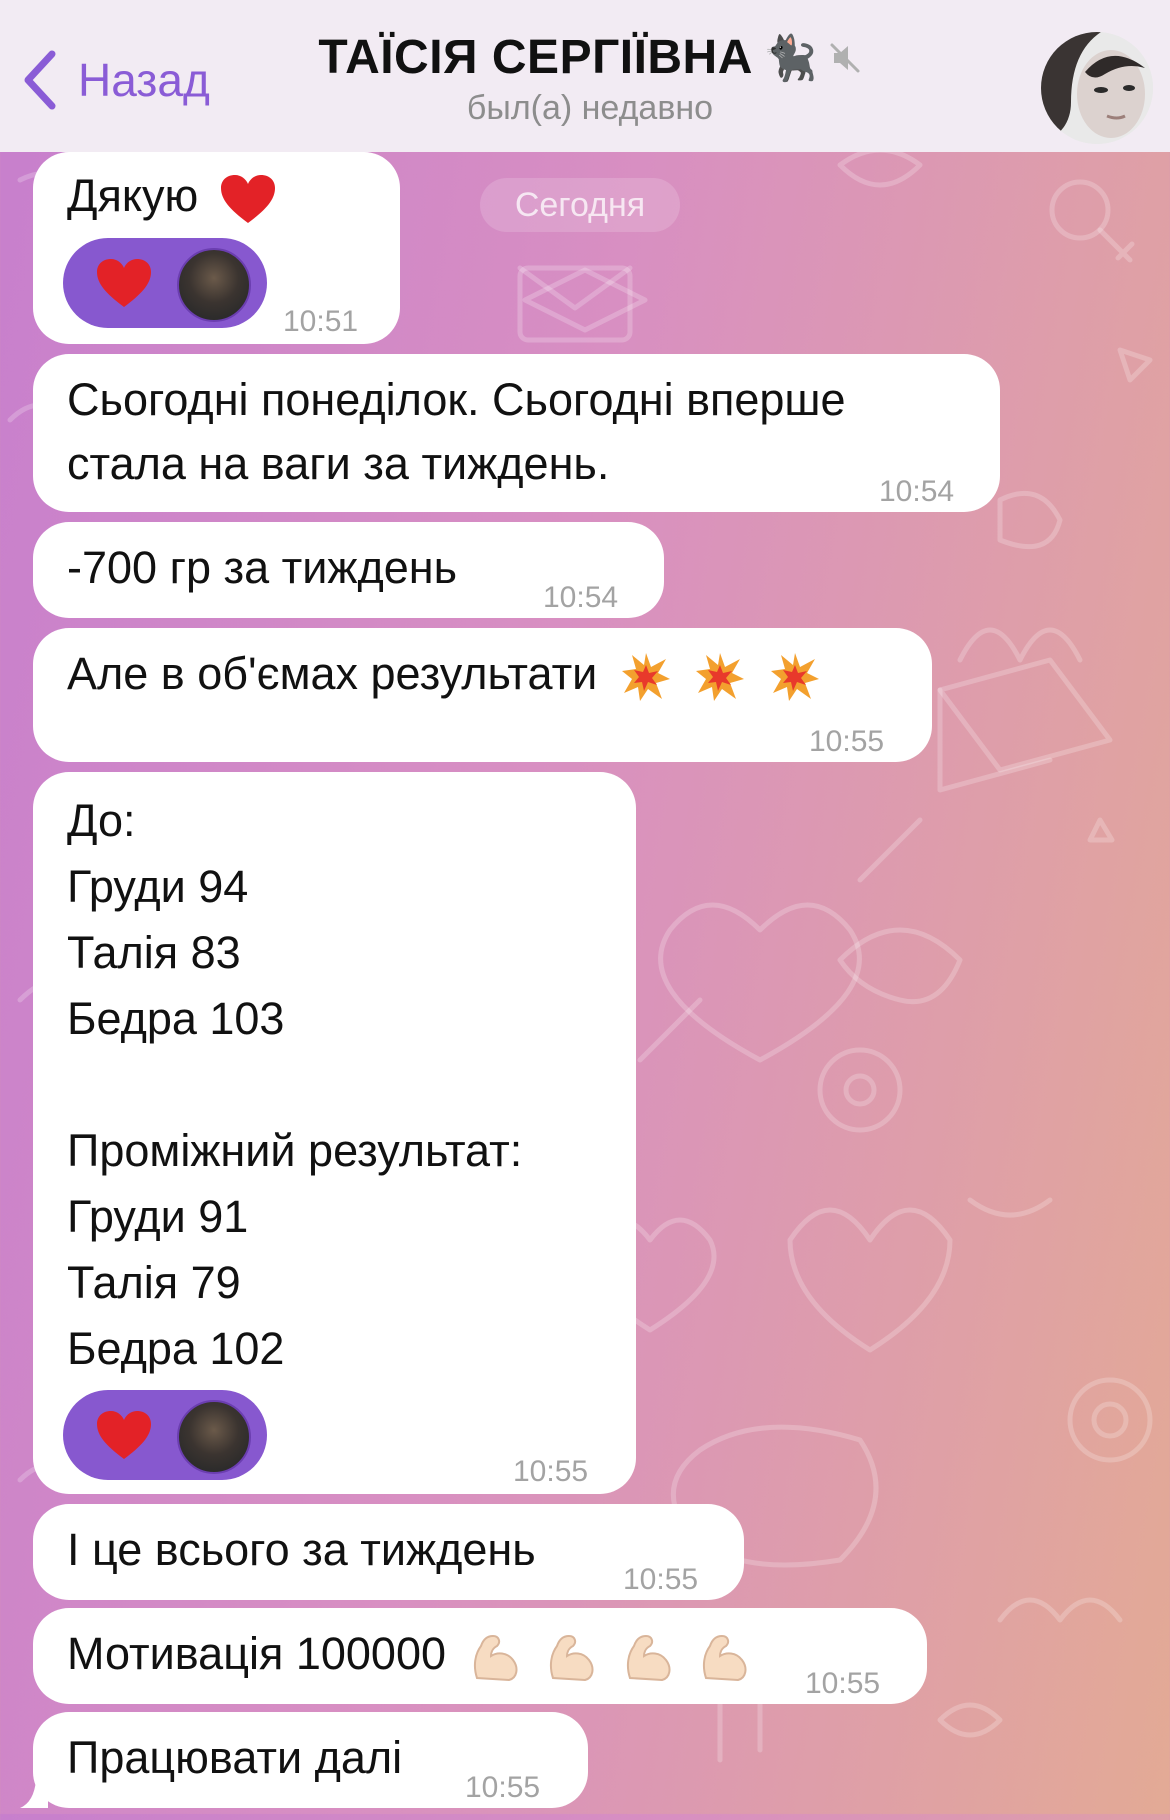 This screenshot has height=1820, width=1170. I want to click on avatar, so click(1097, 88).